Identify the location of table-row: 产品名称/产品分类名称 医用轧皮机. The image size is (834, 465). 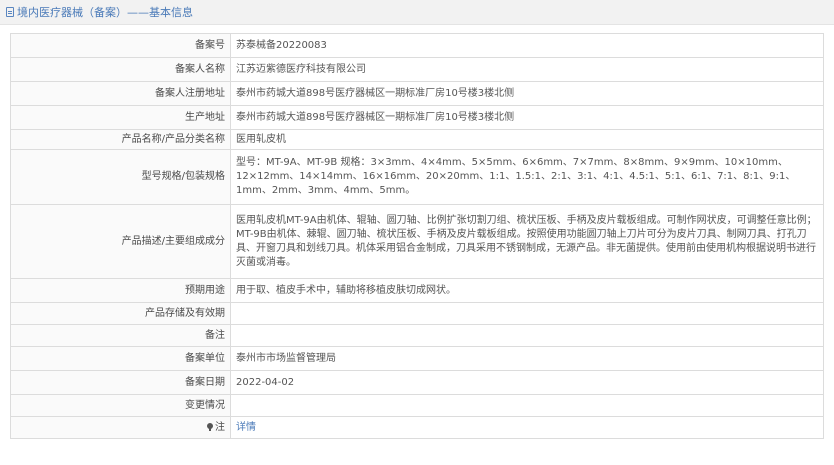
(417, 139).